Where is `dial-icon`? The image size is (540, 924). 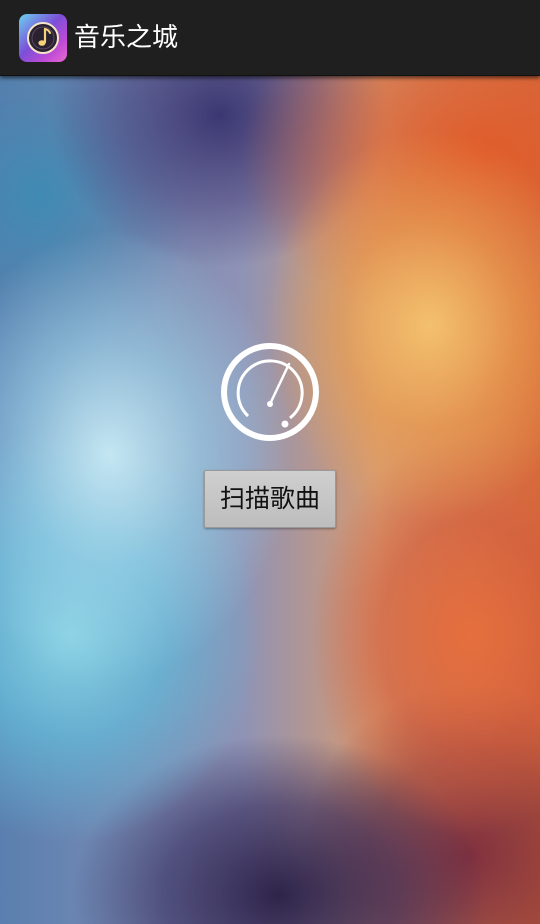 dial-icon is located at coordinates (270, 392).